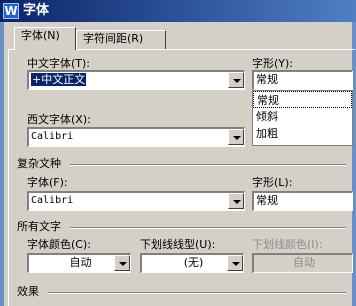 The width and height of the screenshot is (356, 306). What do you see at coordinates (59, 244) in the screenshot?
I see `font-color-label: 字体颜色(C):` at bounding box center [59, 244].